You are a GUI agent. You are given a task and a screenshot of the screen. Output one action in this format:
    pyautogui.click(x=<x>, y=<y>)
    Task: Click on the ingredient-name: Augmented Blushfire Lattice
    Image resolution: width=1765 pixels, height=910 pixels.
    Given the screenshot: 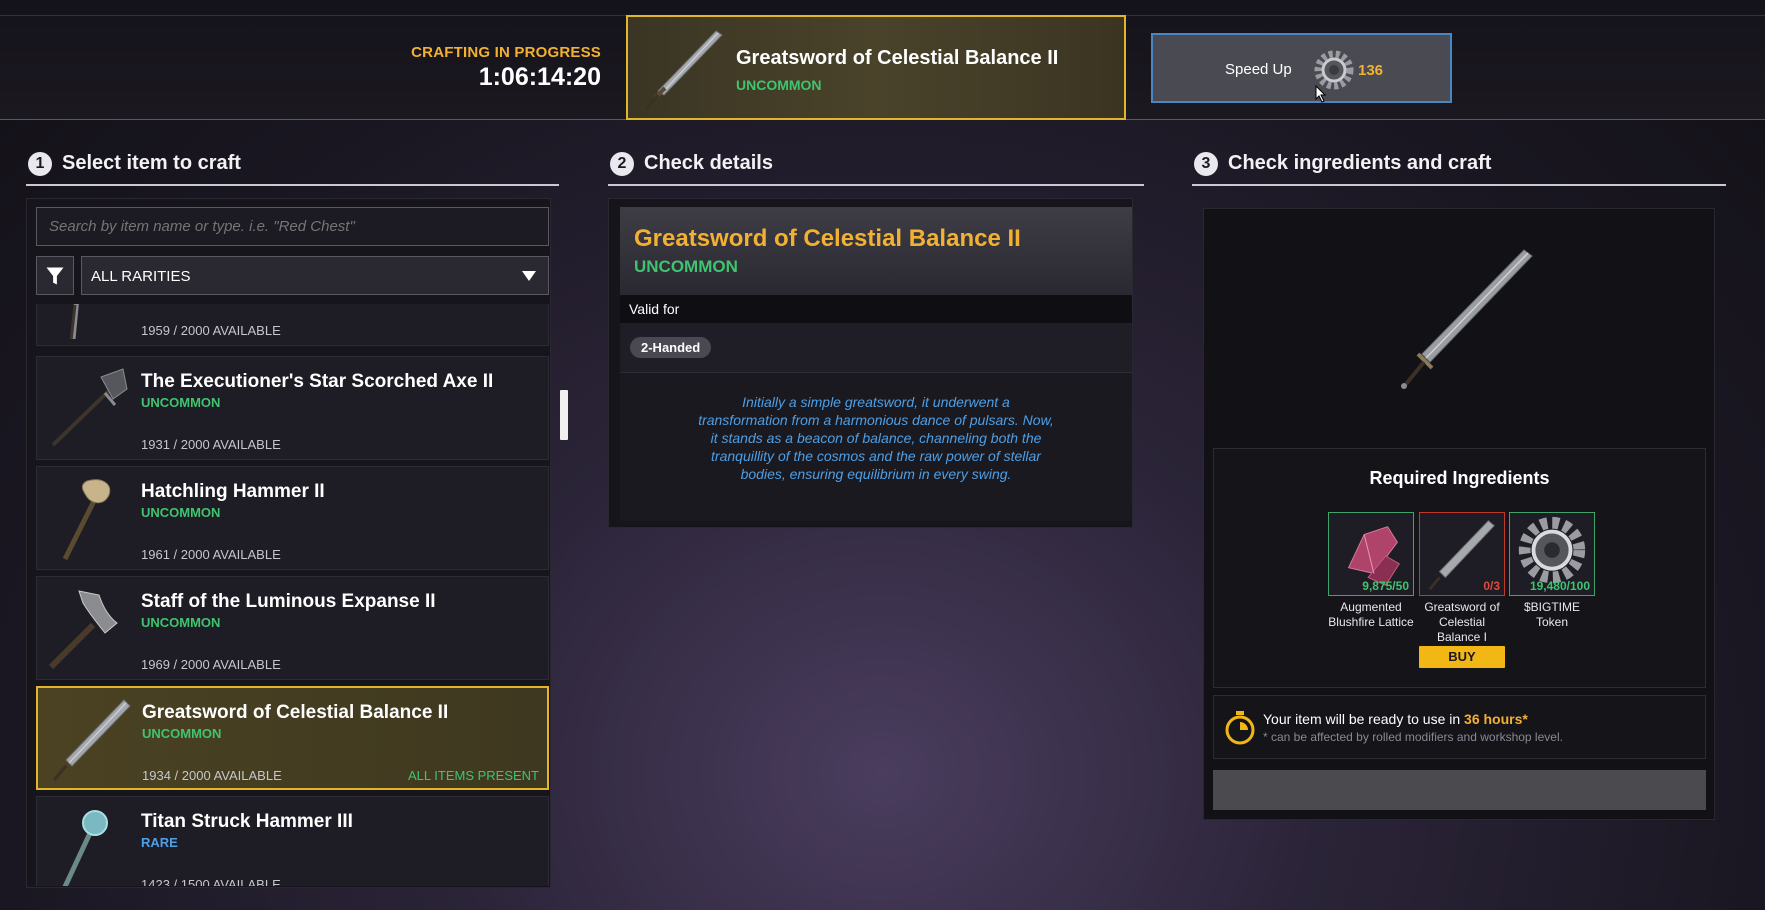 What is the action you would take?
    pyautogui.click(x=1371, y=614)
    